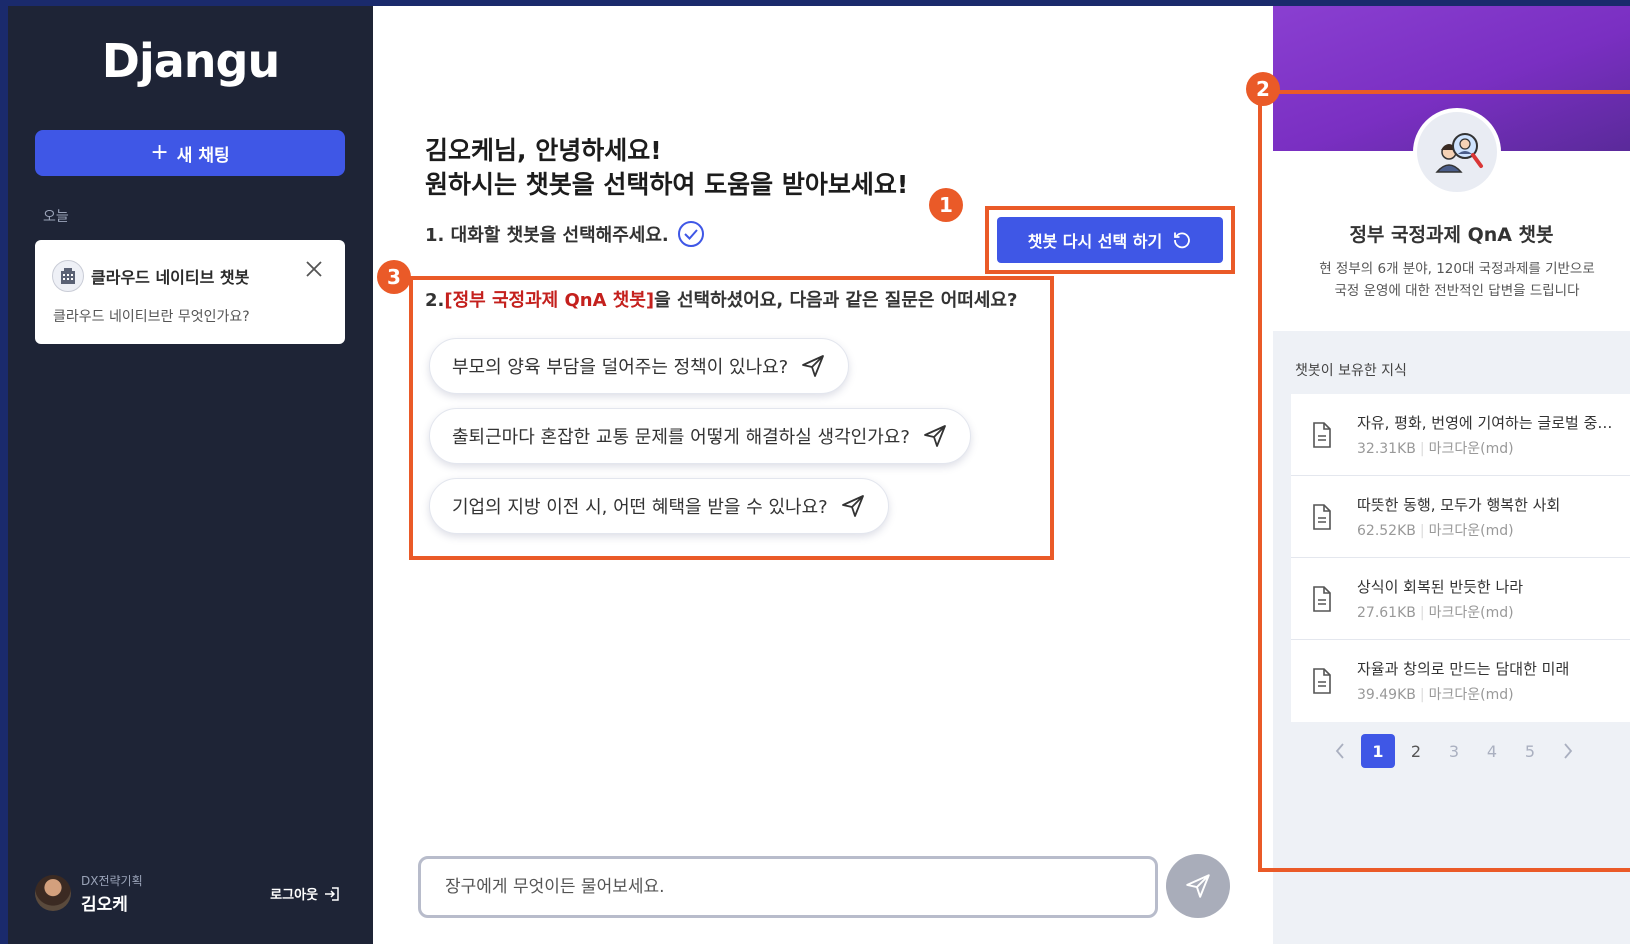 Image resolution: width=1630 pixels, height=944 pixels. I want to click on avatar, so click(53, 893).